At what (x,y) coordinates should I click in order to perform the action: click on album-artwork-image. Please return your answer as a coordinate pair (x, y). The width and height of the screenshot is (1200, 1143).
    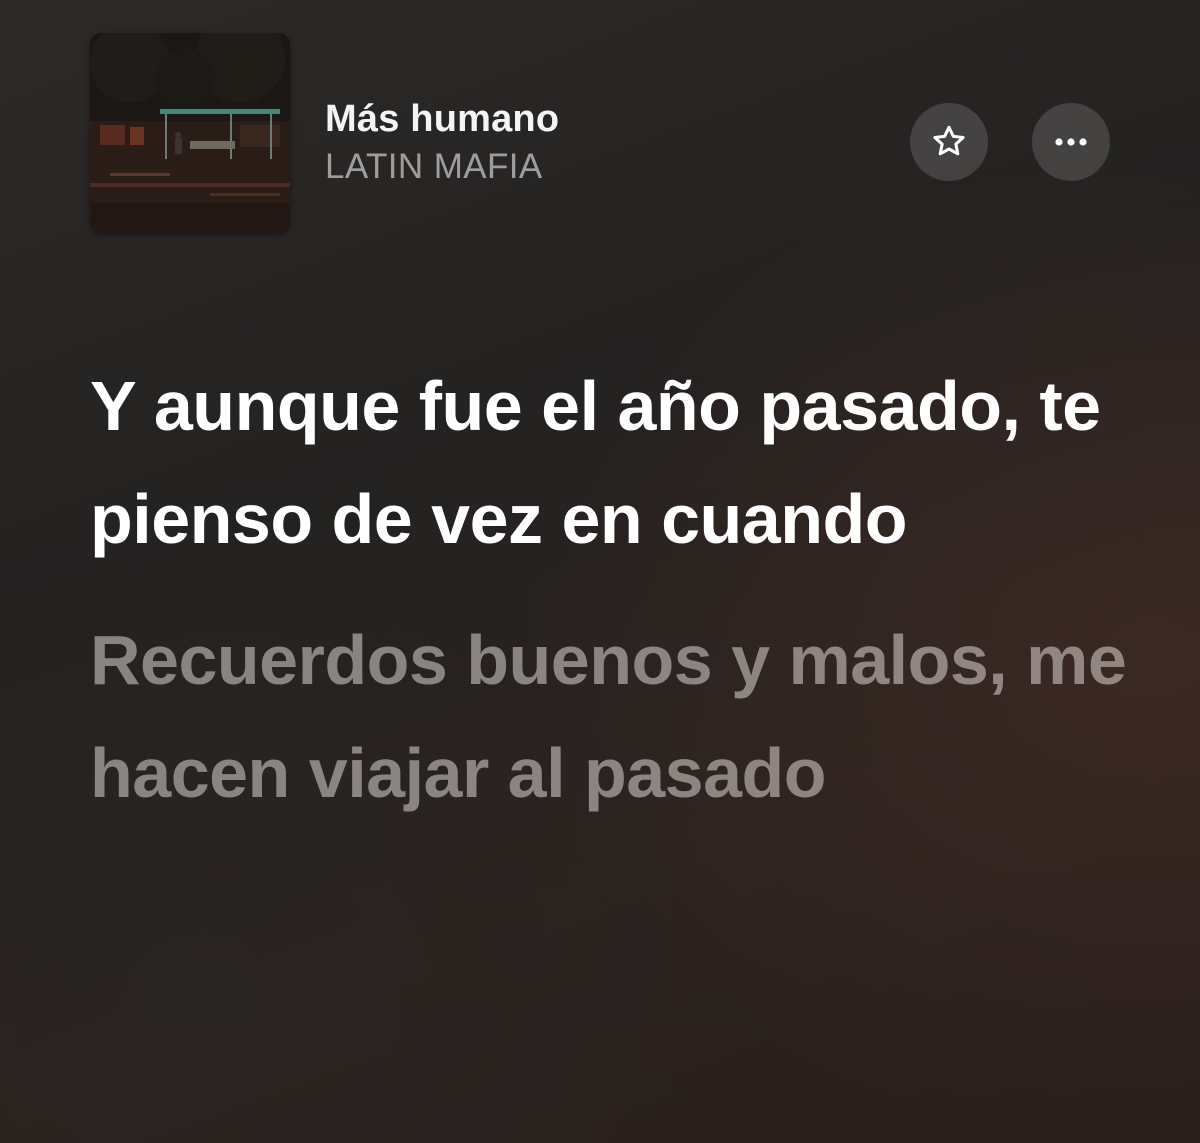
    Looking at the image, I should click on (190, 133).